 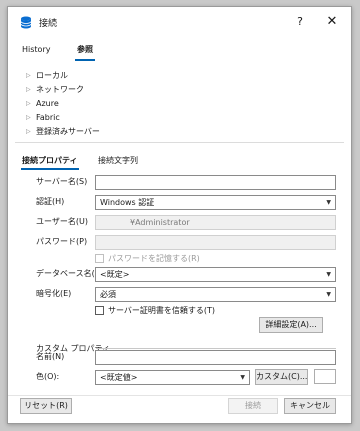 What do you see at coordinates (62, 181) in the screenshot?
I see `server-name-label: サーバー名(S)` at bounding box center [62, 181].